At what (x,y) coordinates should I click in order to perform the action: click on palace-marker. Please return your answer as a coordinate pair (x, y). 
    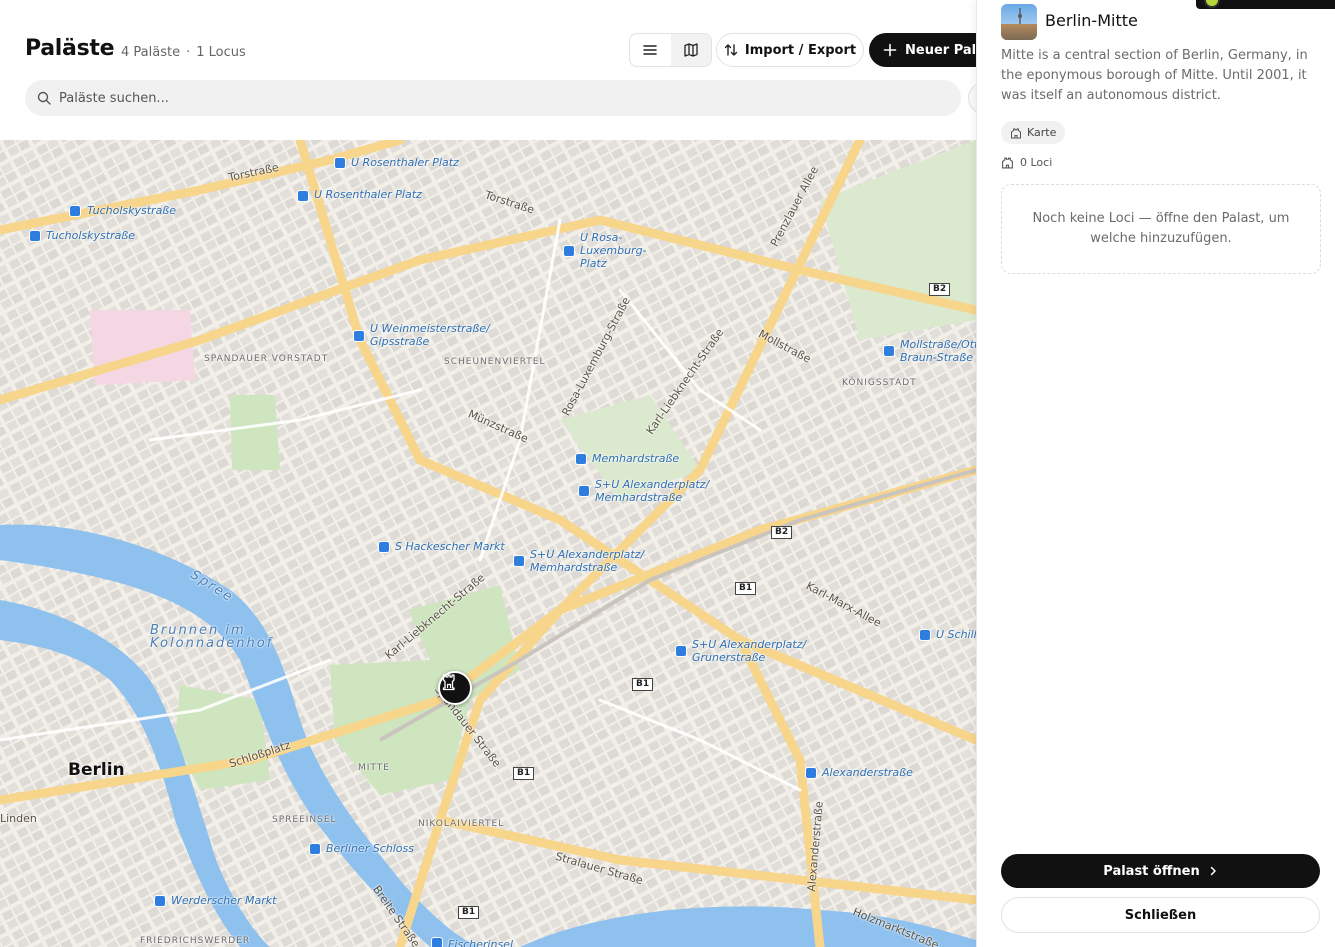
    Looking at the image, I should click on (455, 688).